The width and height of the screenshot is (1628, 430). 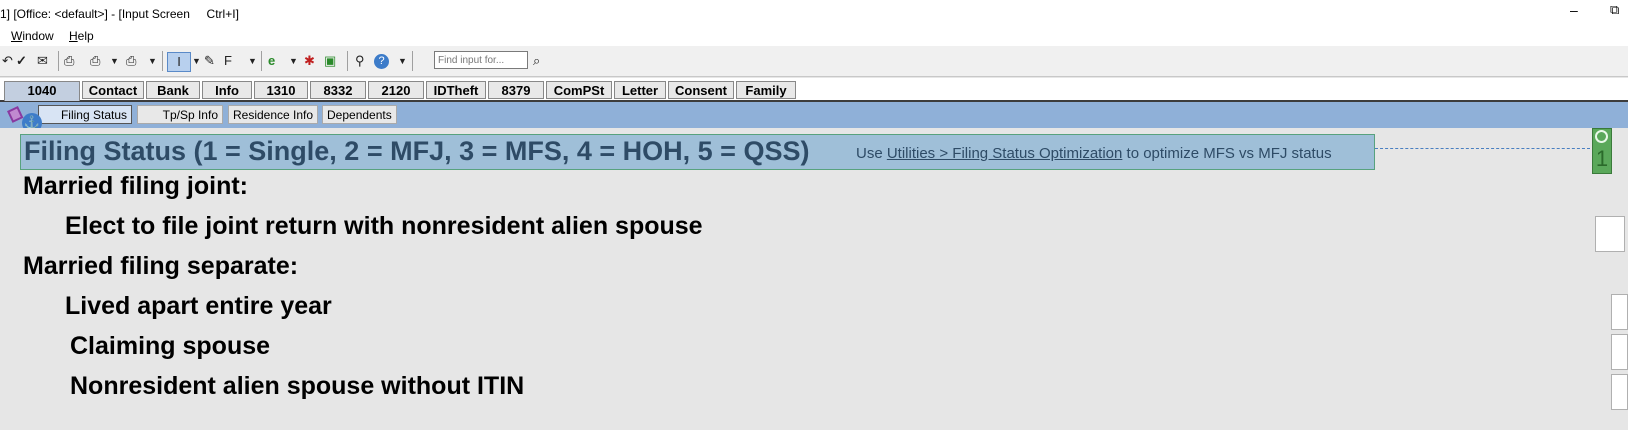 What do you see at coordinates (42, 91) in the screenshot?
I see `tab-1040: 1040` at bounding box center [42, 91].